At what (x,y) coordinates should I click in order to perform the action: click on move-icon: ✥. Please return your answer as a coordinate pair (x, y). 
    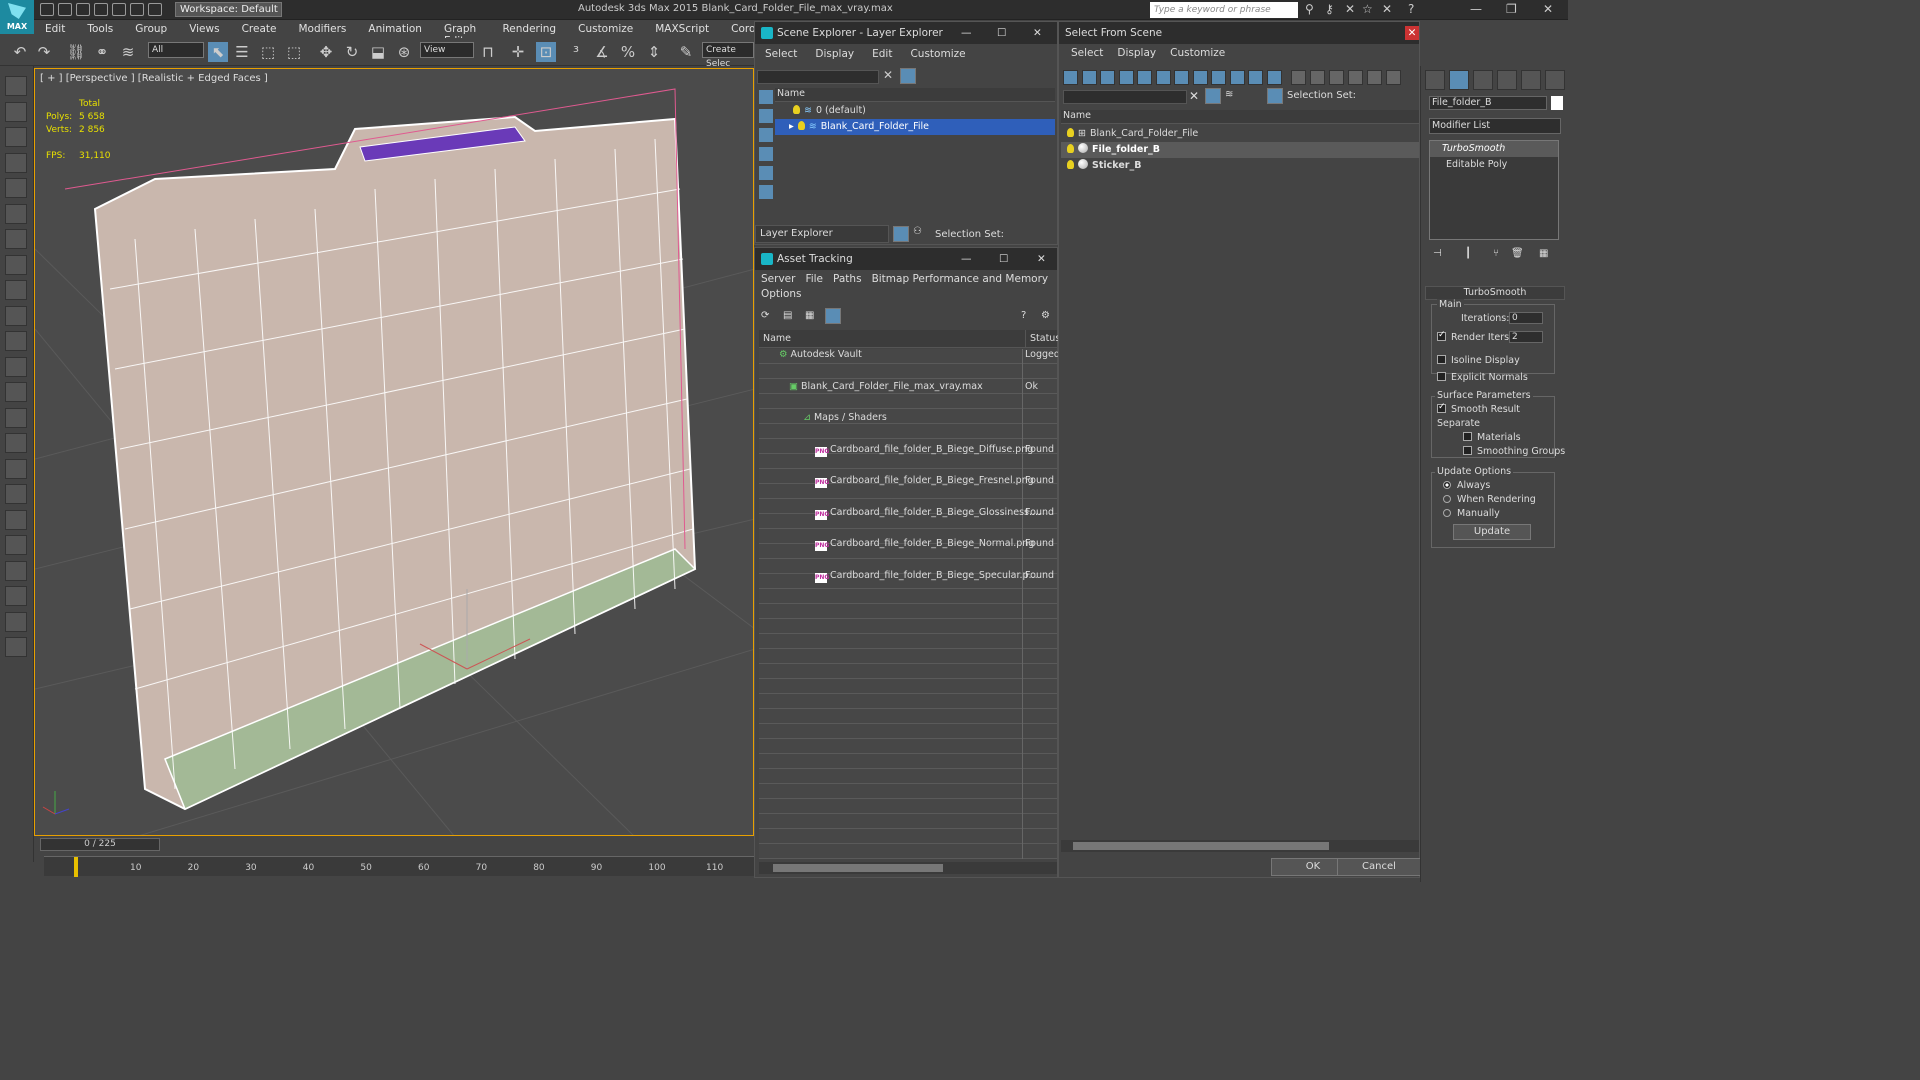
    Looking at the image, I should click on (326, 52).